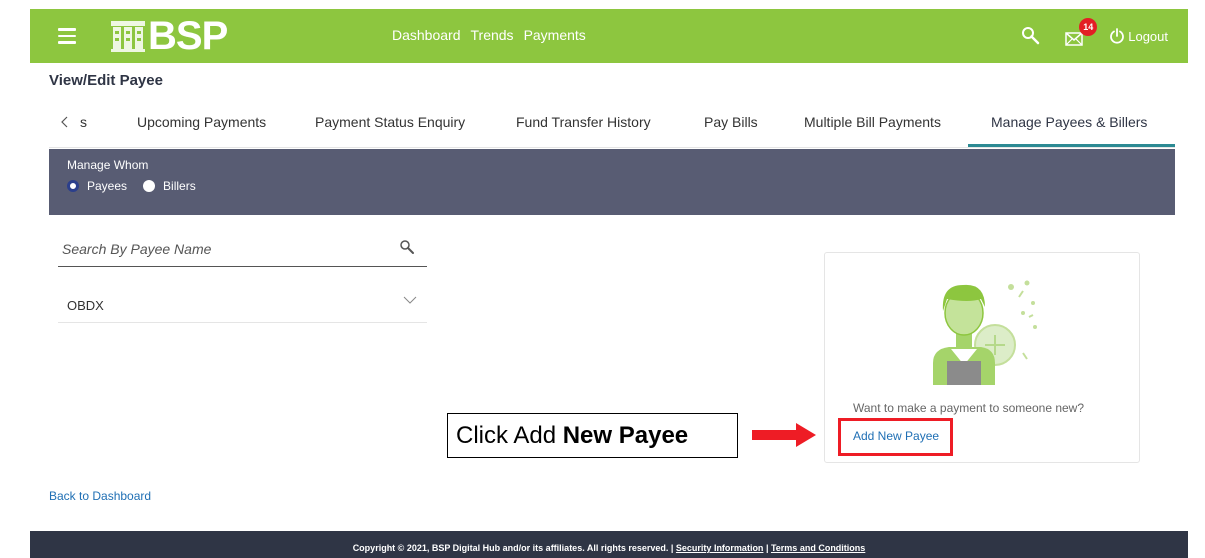  Describe the element at coordinates (73, 186) in the screenshot. I see `radio-payees` at that location.